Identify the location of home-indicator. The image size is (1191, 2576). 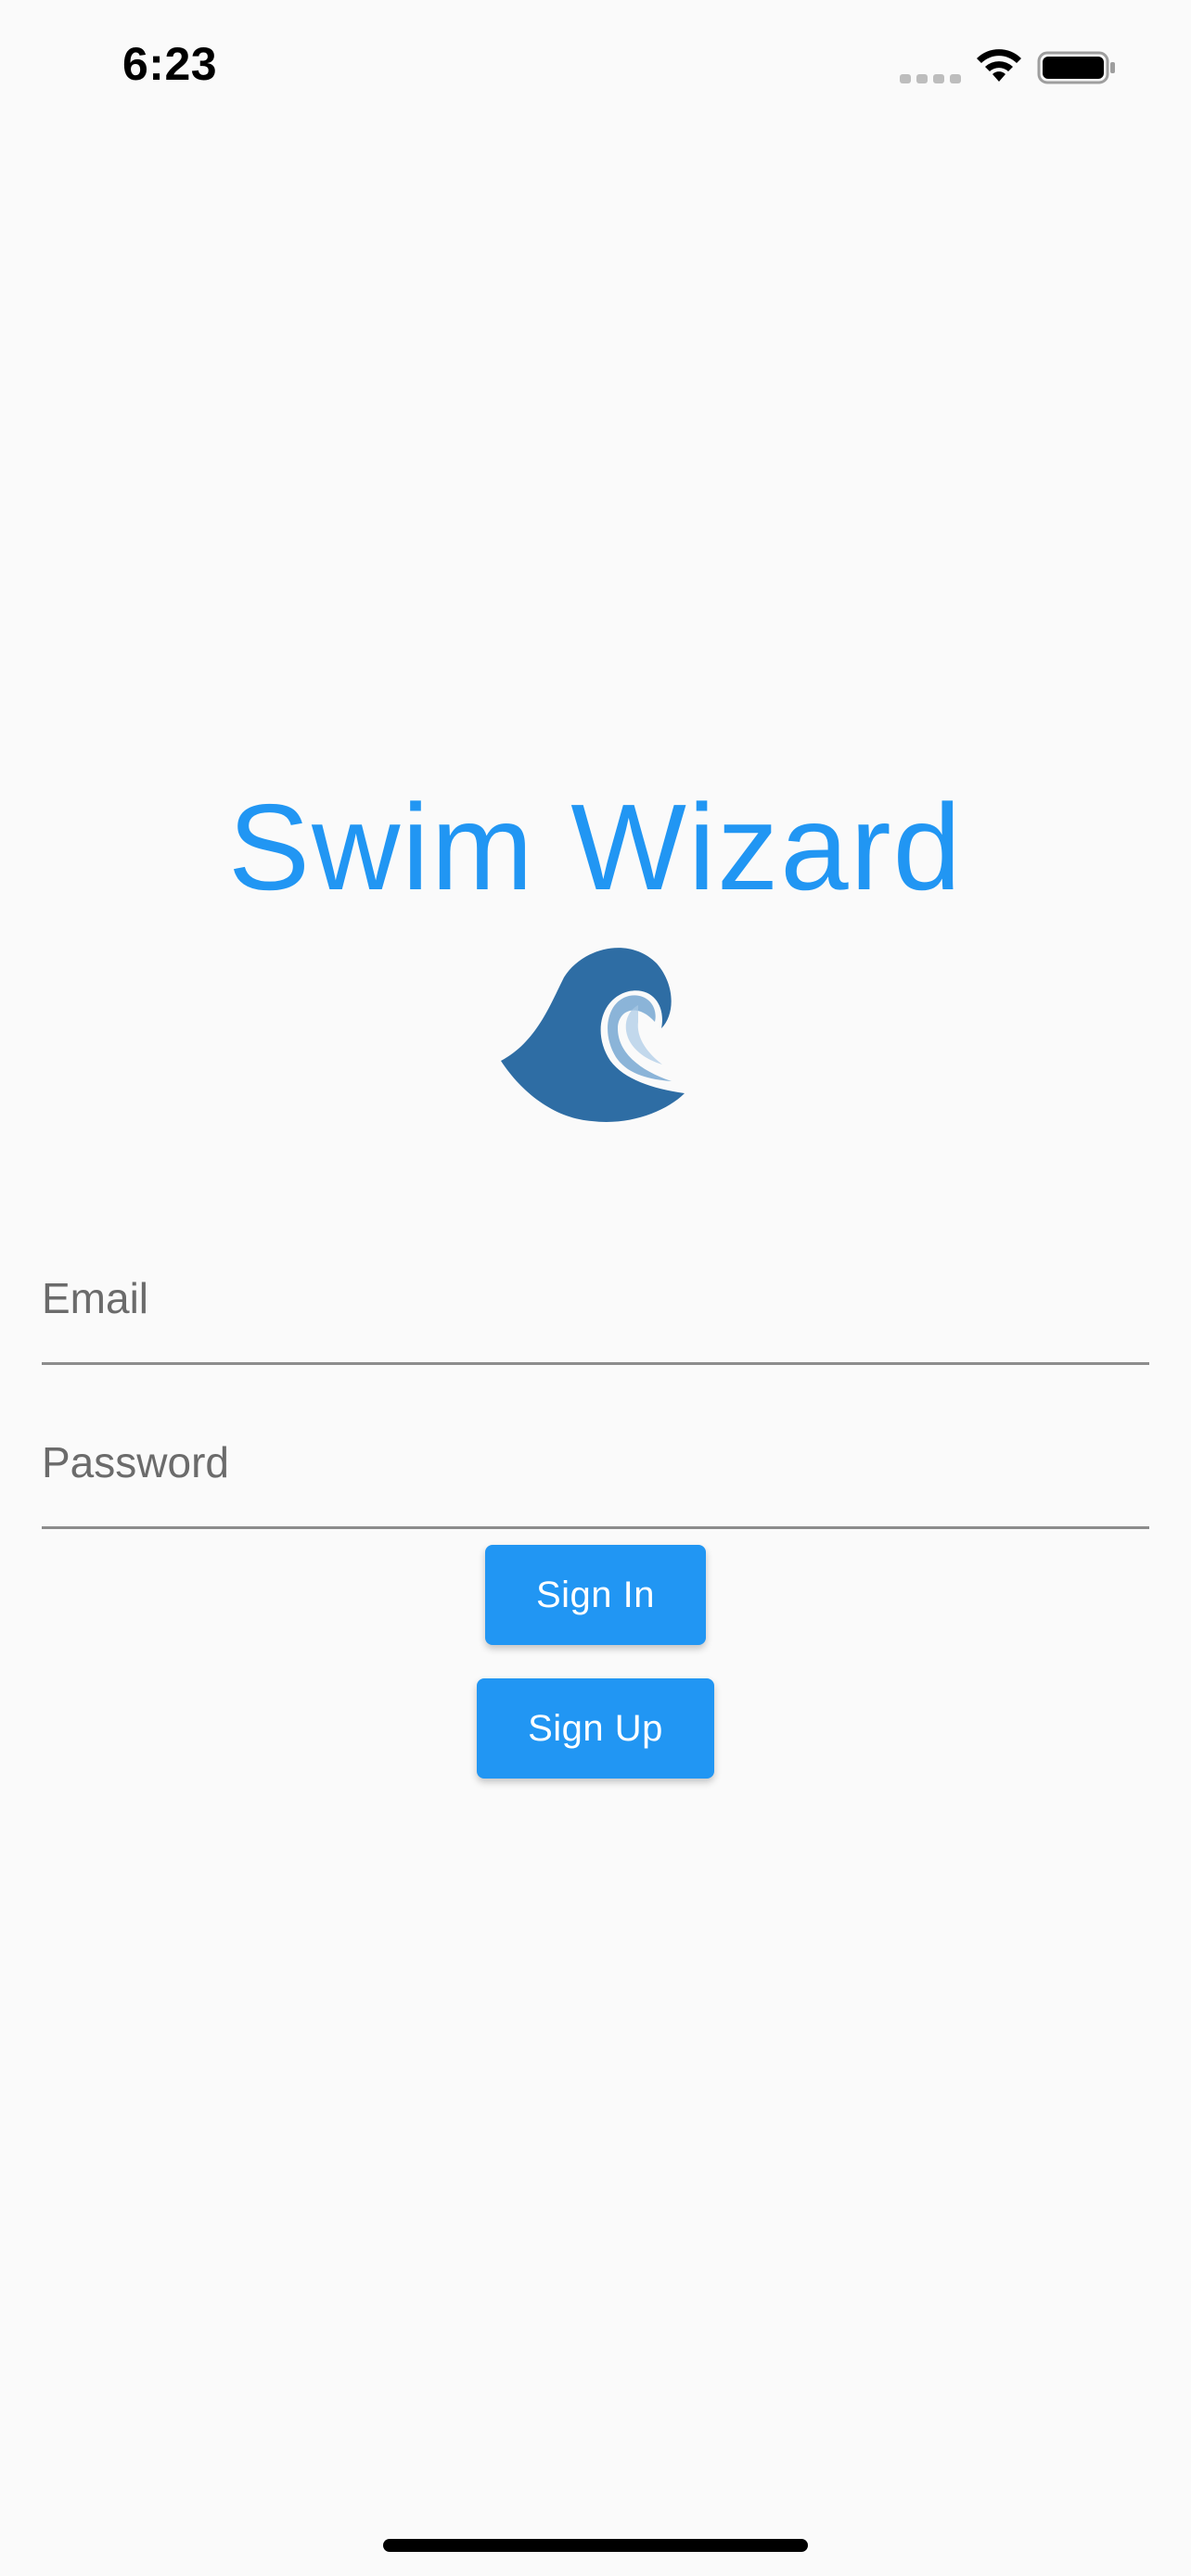
(595, 2545).